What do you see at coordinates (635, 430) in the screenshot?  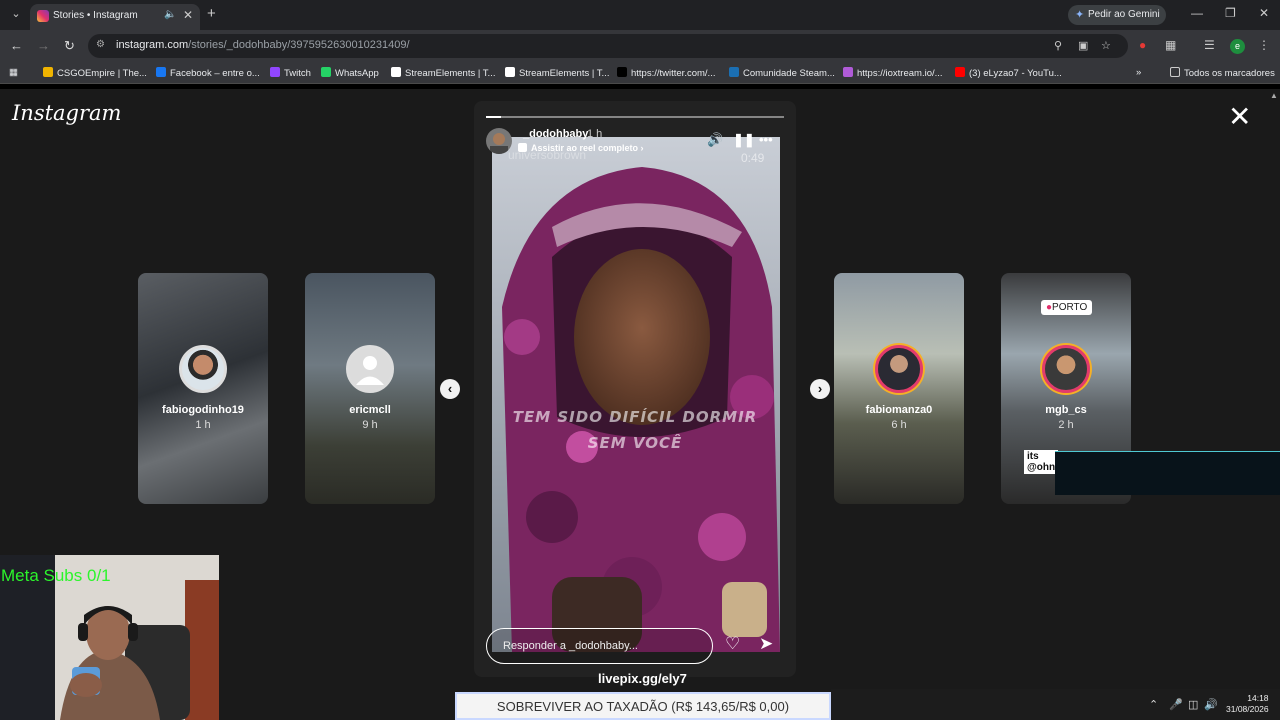 I see `story-caption: TEM SIDO DIFÍCIL DORMIR SEM VOCÊ` at bounding box center [635, 430].